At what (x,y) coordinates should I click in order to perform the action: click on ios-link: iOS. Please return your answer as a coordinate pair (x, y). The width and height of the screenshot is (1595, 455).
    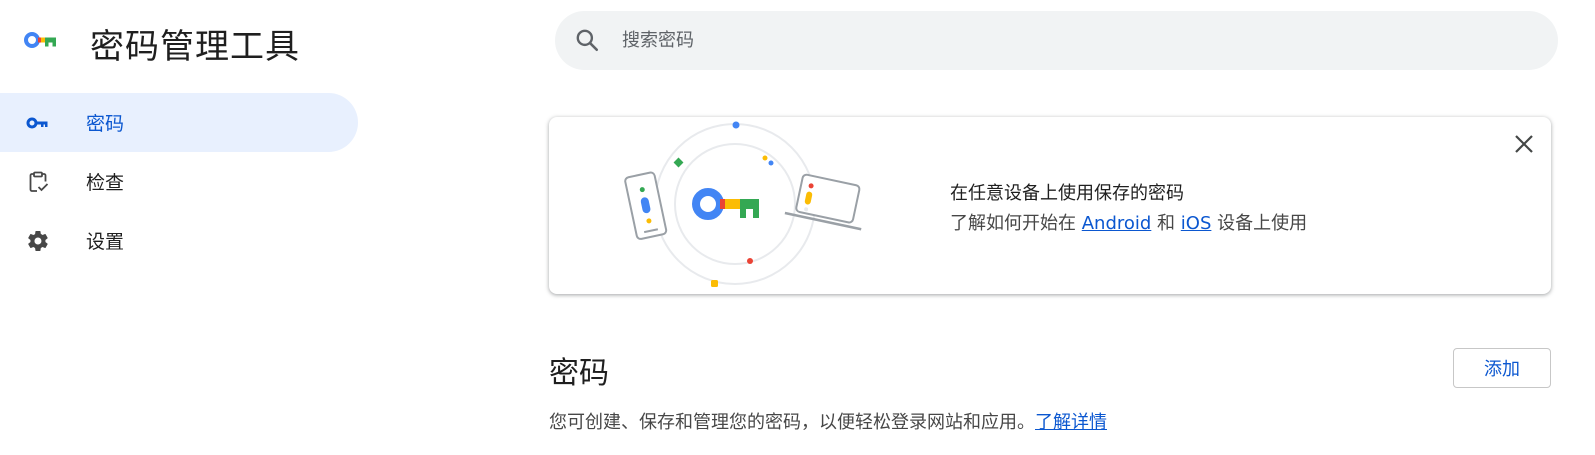
    Looking at the image, I should click on (1196, 223).